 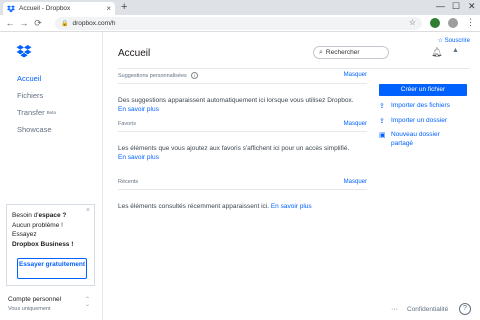 I want to click on browser-tab-bar: Accueil - Dropbox × + — ☐ ✕, so click(x=240, y=7).